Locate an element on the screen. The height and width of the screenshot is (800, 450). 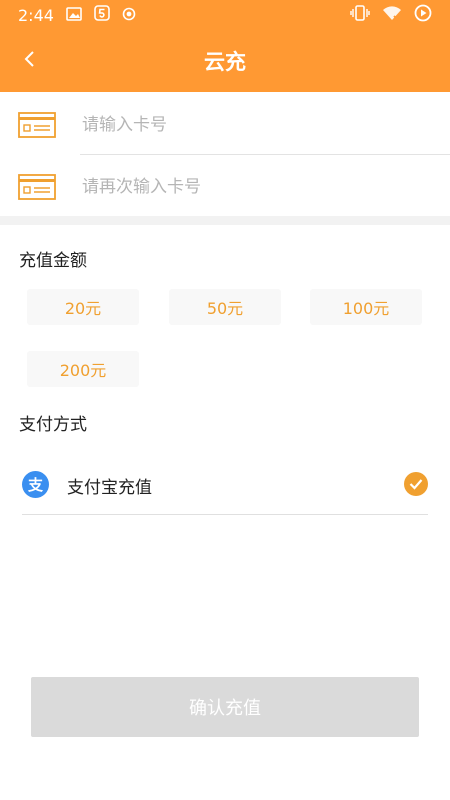
wifi-icon is located at coordinates (392, 15).